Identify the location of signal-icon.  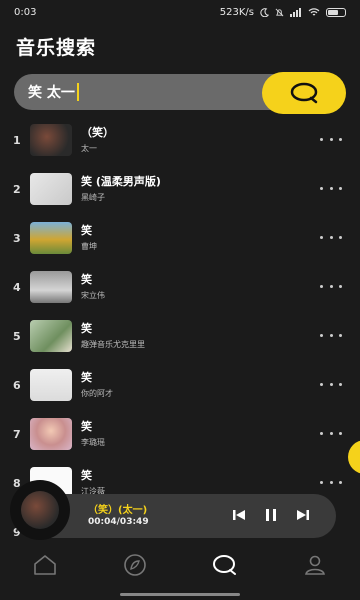
(295, 12).